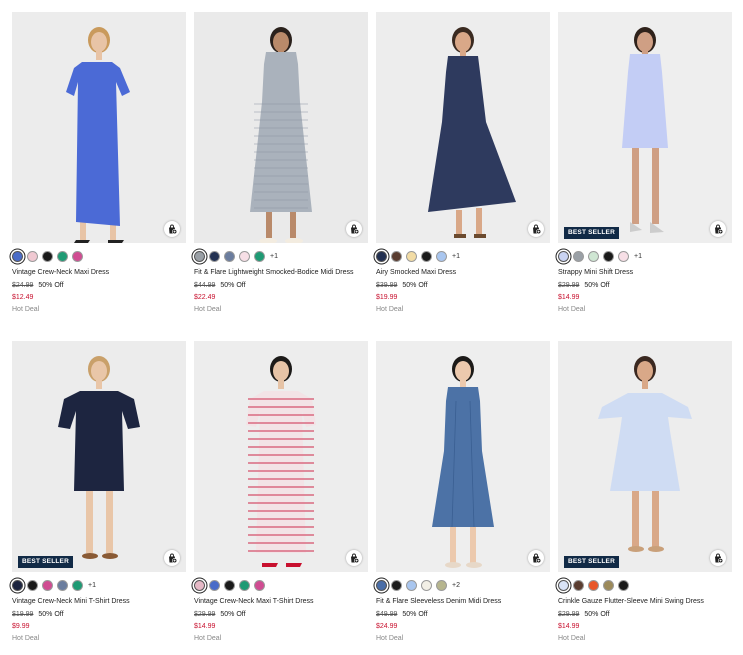 The image size is (743, 655). Describe the element at coordinates (456, 585) in the screenshot. I see `more-colors-count: +2` at that location.